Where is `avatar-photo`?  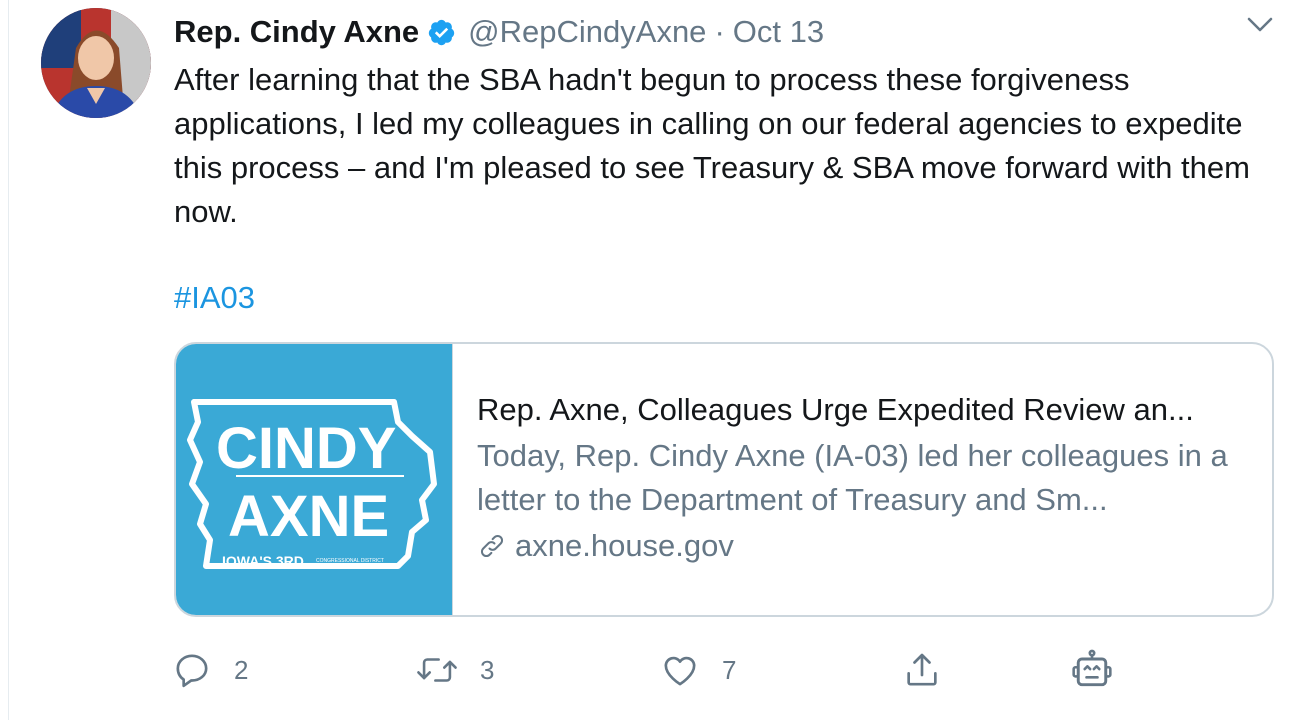
avatar-photo is located at coordinates (96, 63).